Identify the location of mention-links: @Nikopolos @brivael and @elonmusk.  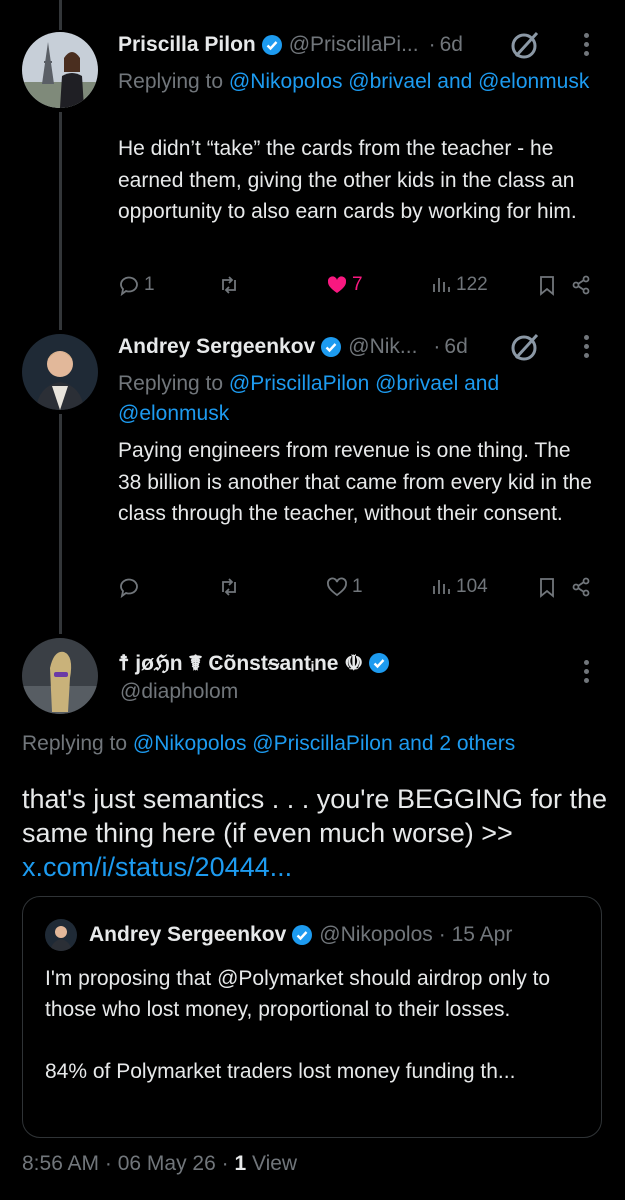
(409, 81).